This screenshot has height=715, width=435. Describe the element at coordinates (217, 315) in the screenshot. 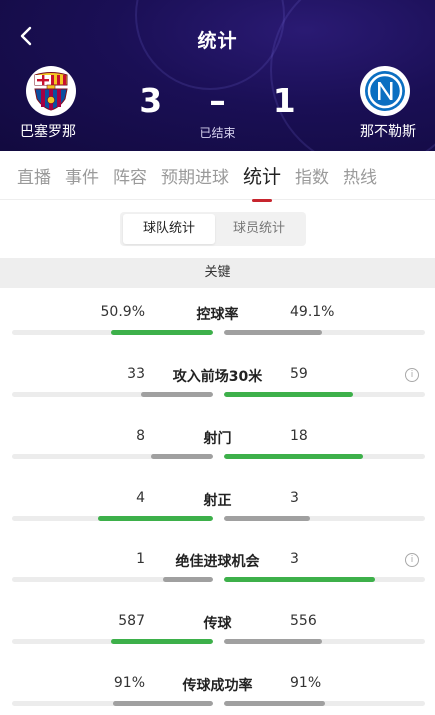

I see `stat-label: 控球率` at that location.